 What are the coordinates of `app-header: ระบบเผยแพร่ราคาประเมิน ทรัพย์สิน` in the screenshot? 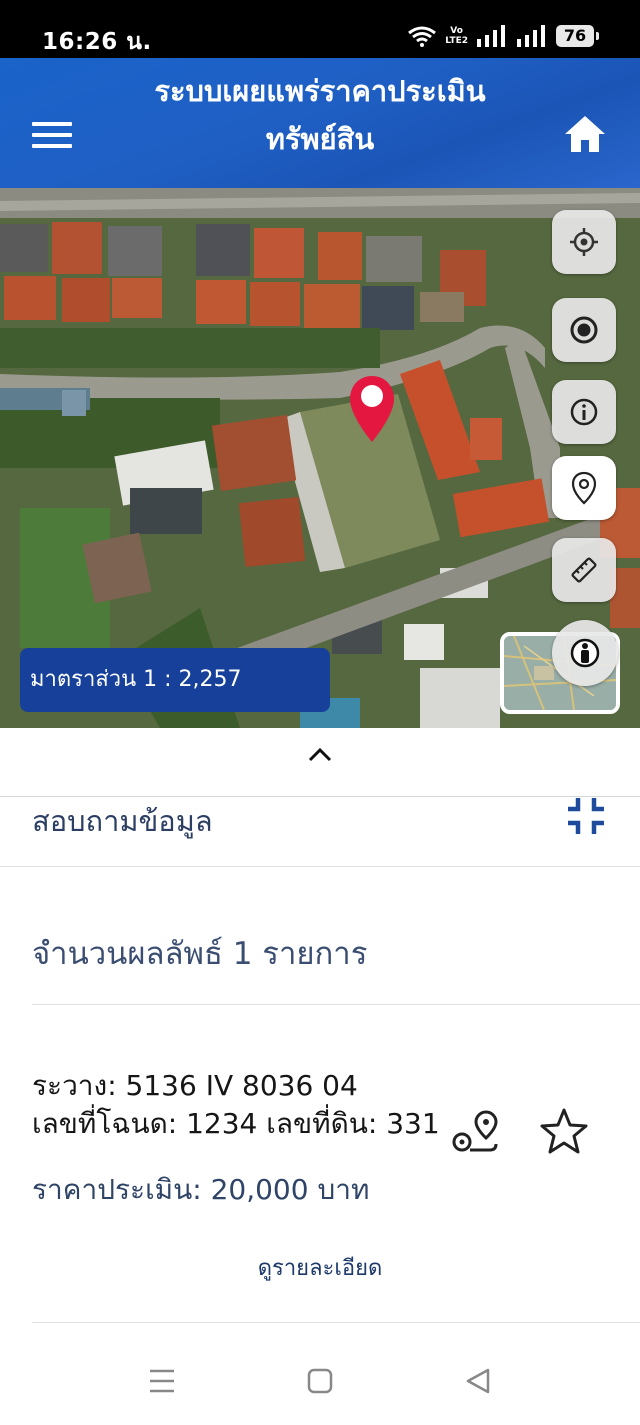 It's located at (320, 123).